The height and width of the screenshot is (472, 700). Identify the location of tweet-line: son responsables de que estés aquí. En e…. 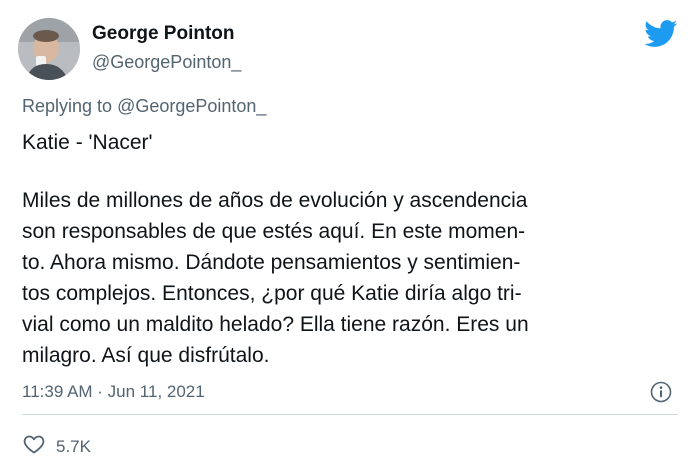
(274, 231).